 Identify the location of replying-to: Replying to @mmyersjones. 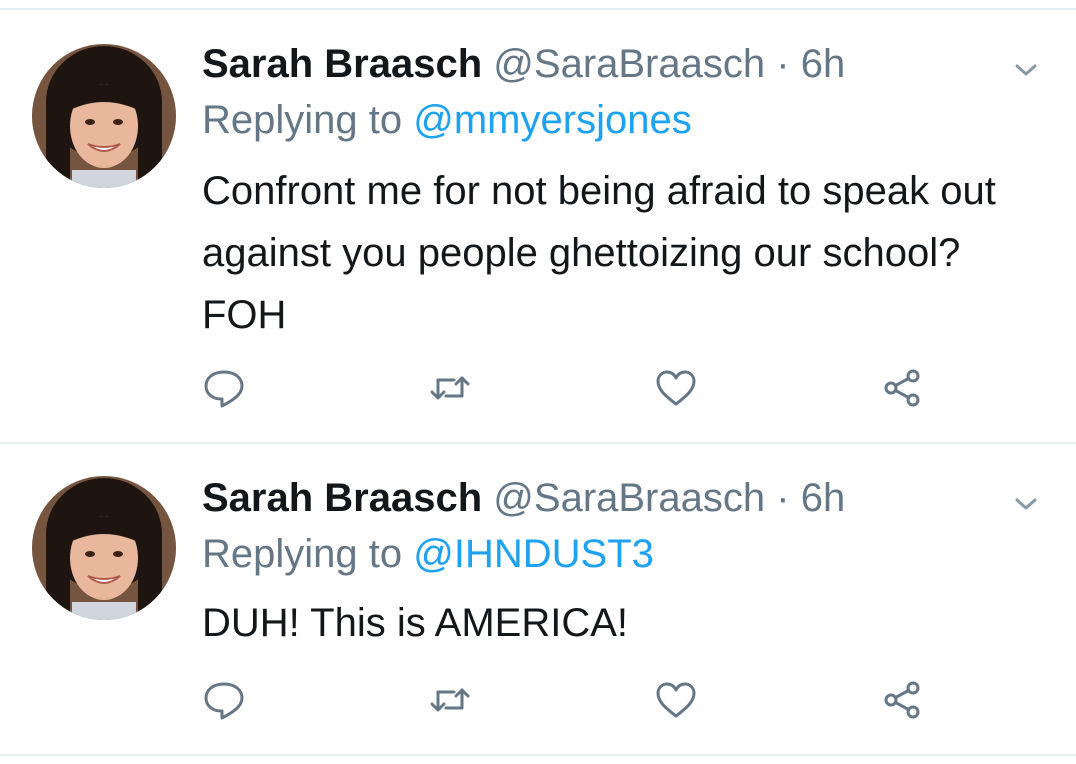
(447, 120).